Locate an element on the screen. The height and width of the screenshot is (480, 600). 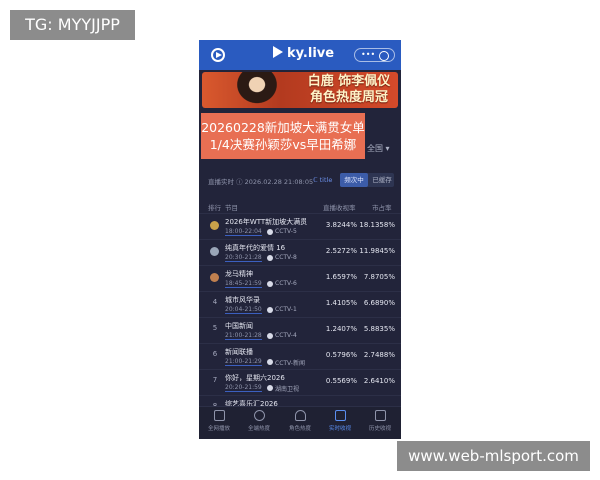
calendar-icon is located at coordinates (380, 415).